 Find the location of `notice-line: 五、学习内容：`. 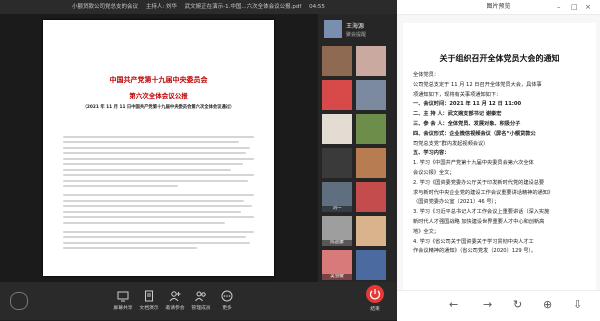

notice-line: 五、学习内容： is located at coordinates (431, 153).